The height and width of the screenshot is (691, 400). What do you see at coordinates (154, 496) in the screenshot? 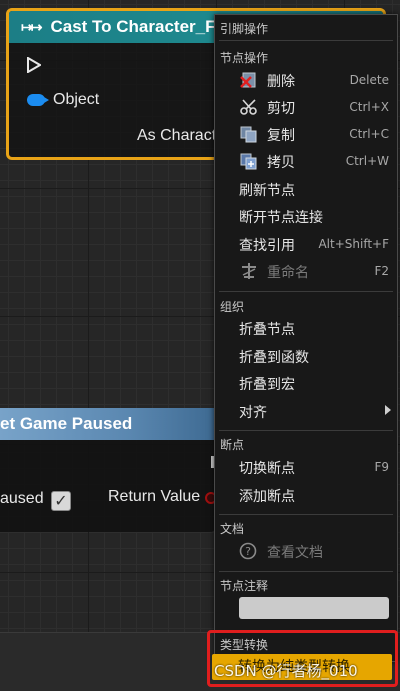
I see `return-value-label: Return Value` at bounding box center [154, 496].